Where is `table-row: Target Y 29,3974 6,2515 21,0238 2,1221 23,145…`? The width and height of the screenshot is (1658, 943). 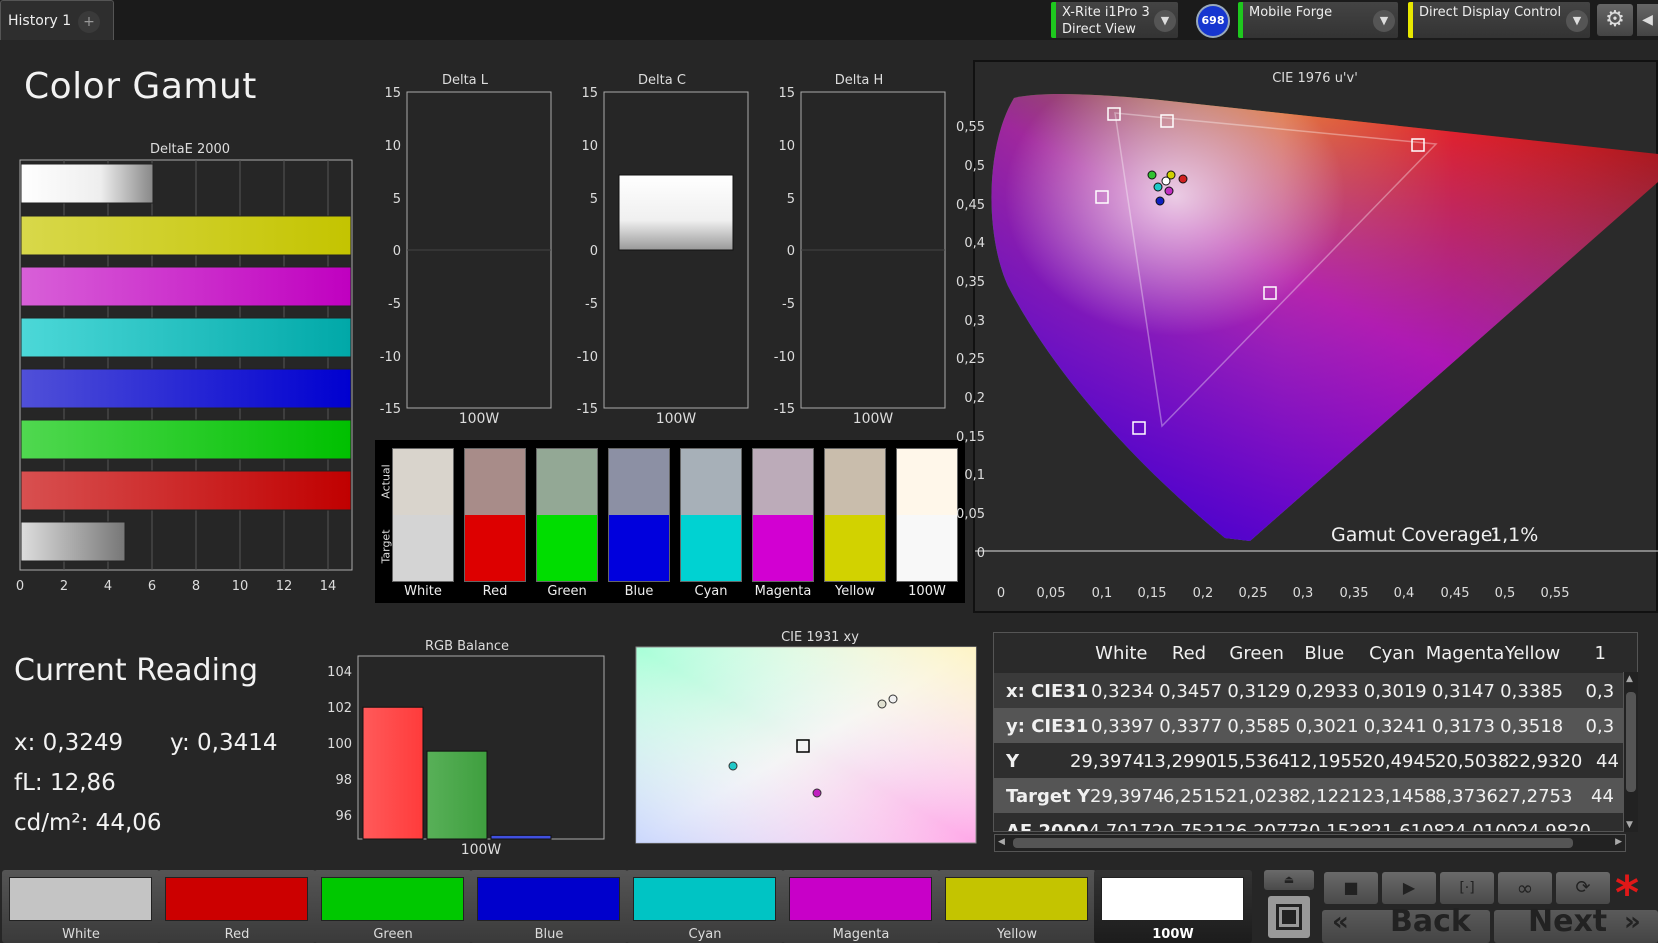 table-row: Target Y 29,3974 6,2515 21,0238 2,1221 23,145… is located at coordinates (1314, 796).